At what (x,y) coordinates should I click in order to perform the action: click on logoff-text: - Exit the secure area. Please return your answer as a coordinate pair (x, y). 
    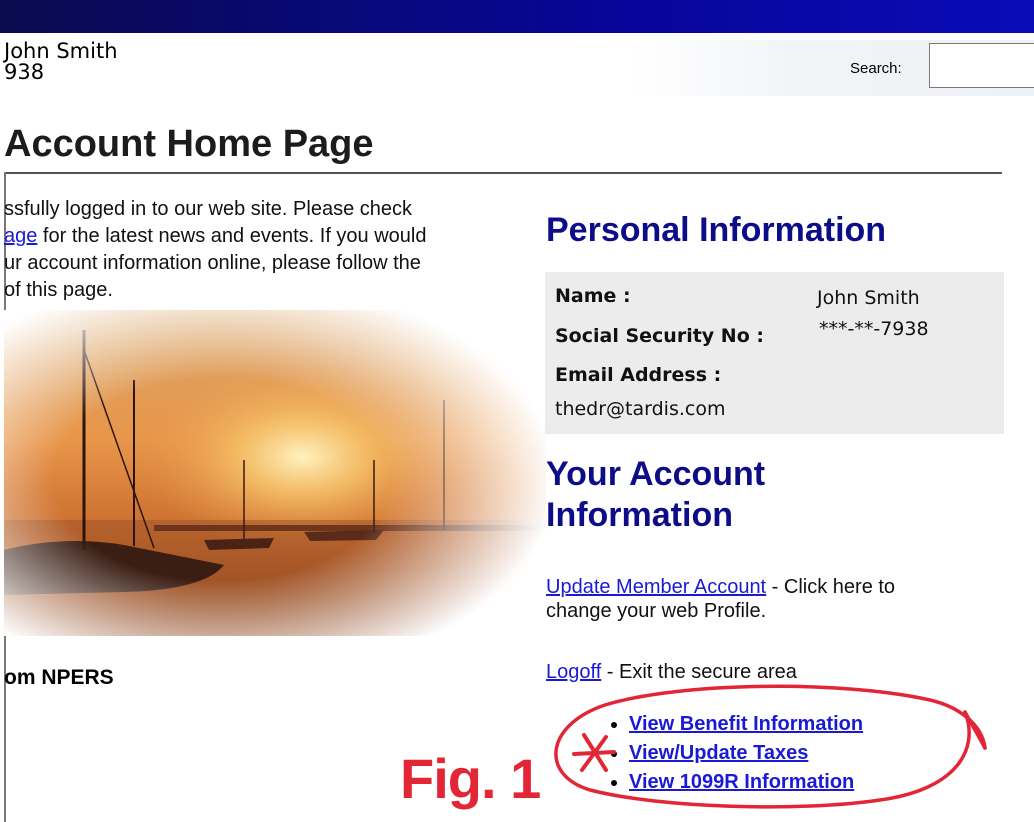
    Looking at the image, I should click on (699, 672).